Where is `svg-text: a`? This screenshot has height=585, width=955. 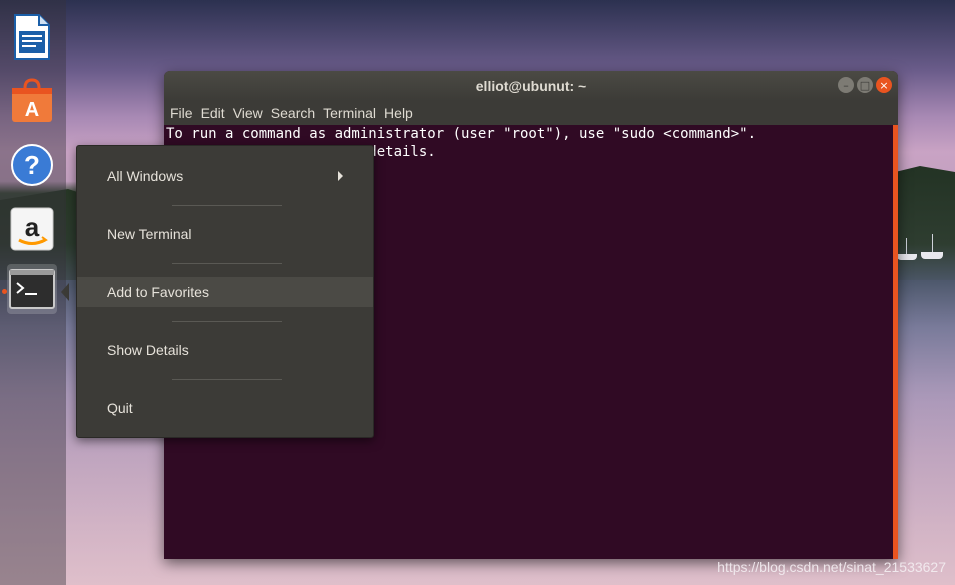
svg-text: a is located at coordinates (32, 227).